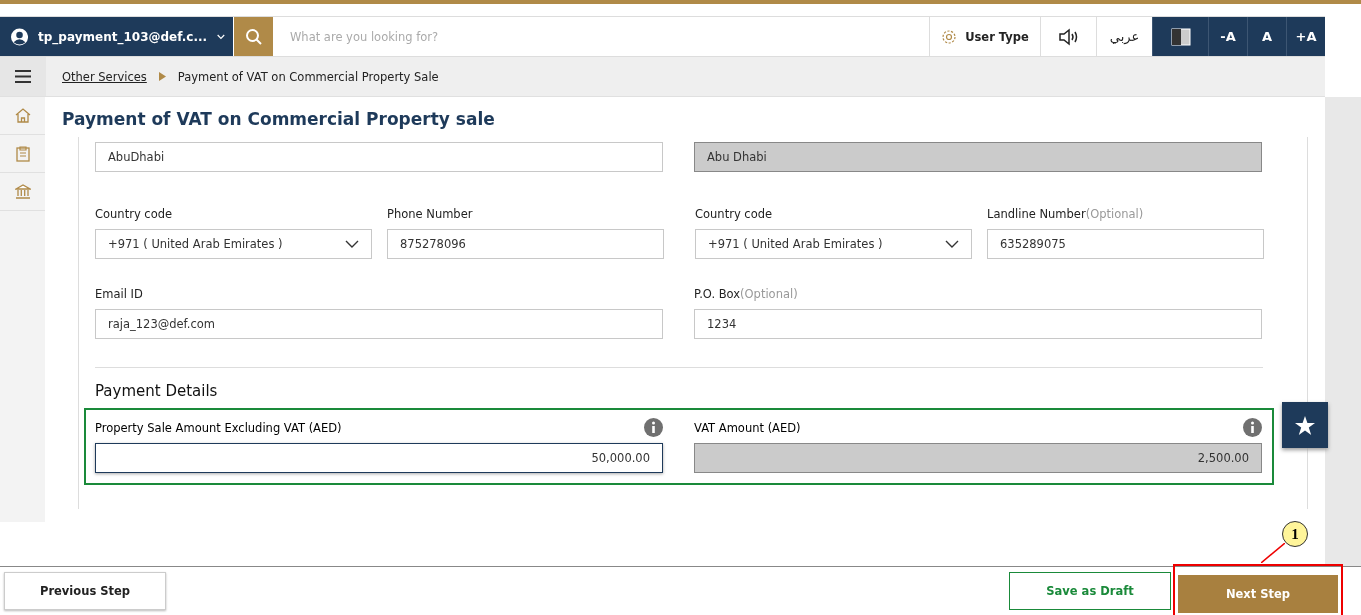 The height and width of the screenshot is (615, 1361). Describe the element at coordinates (1295, 534) in the screenshot. I see `callout-badge: 1` at that location.